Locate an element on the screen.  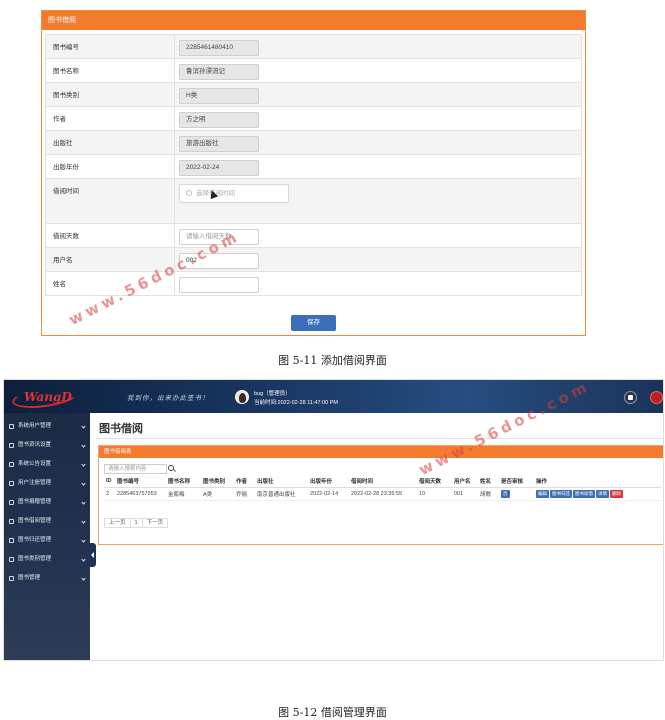
user-icon is located at coordinates (11, 426).